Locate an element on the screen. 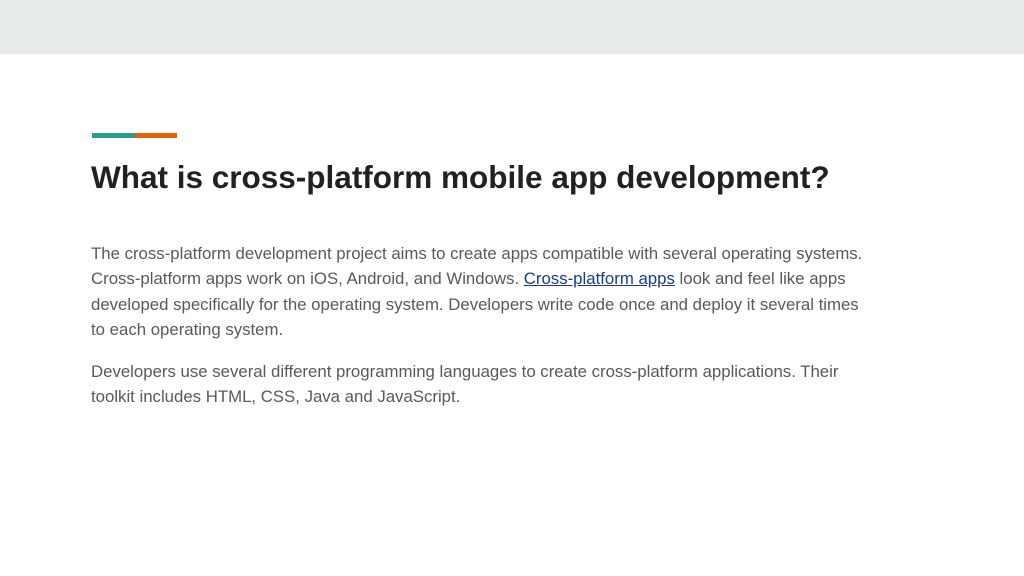  top-band is located at coordinates (512, 27).